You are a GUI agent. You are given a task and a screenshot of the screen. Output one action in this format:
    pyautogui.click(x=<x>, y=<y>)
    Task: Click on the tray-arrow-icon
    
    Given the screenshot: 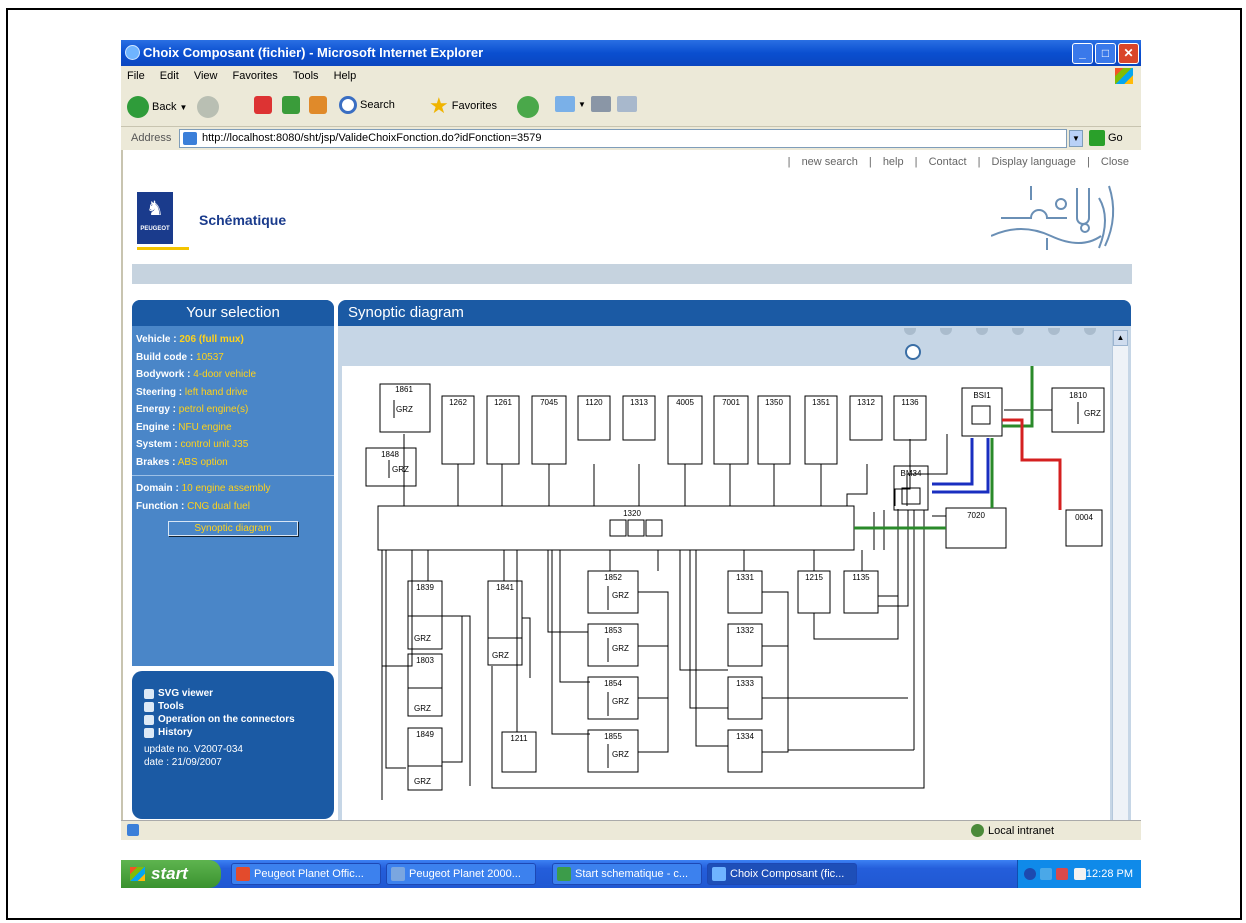 What is the action you would take?
    pyautogui.click(x=1030, y=874)
    